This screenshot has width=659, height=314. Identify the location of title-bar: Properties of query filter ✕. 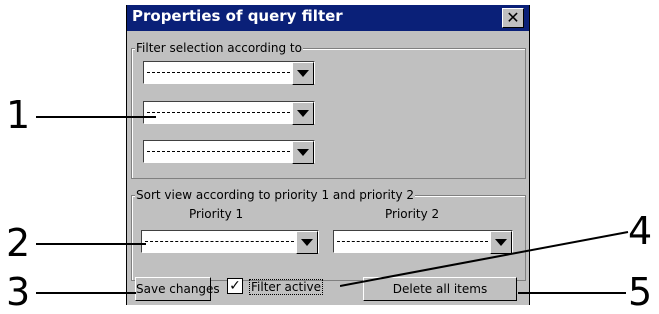
(328, 18).